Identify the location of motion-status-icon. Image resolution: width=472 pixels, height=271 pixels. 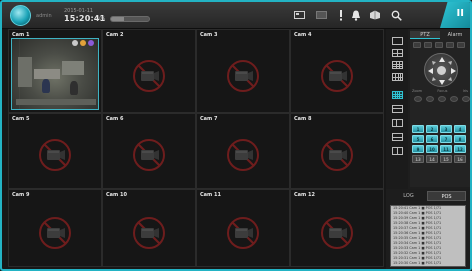
(83, 43).